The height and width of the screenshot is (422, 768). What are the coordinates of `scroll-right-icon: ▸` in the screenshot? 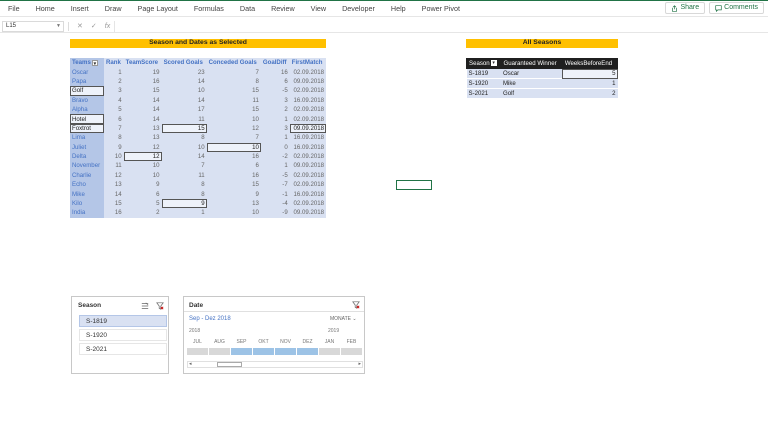 It's located at (359, 364).